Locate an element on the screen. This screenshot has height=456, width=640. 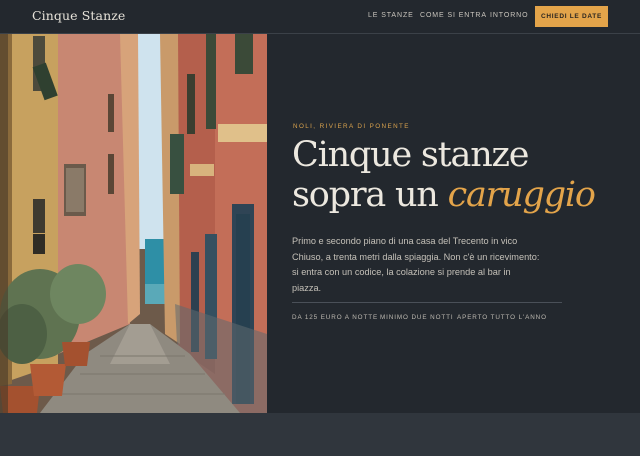
location-eyebrow: NOLI, RIVIERA DI PONENTE is located at coordinates (351, 126).